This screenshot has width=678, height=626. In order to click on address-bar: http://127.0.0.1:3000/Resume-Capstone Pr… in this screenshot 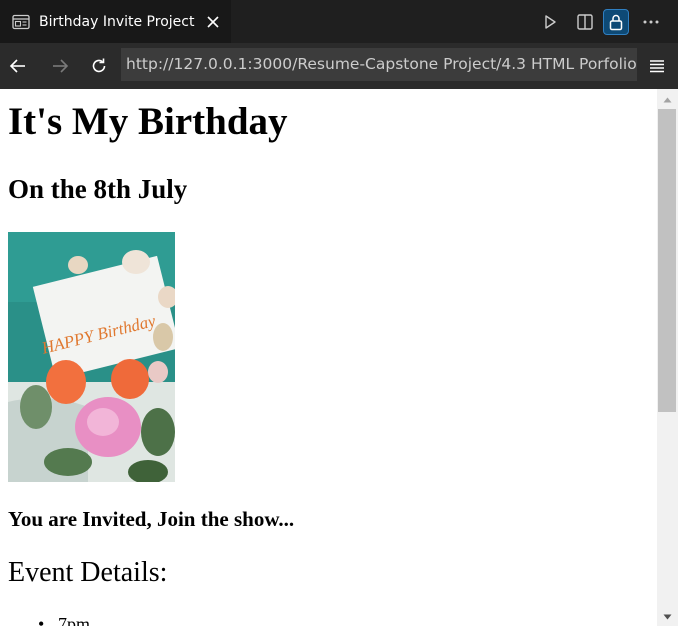, I will do `click(339, 66)`.